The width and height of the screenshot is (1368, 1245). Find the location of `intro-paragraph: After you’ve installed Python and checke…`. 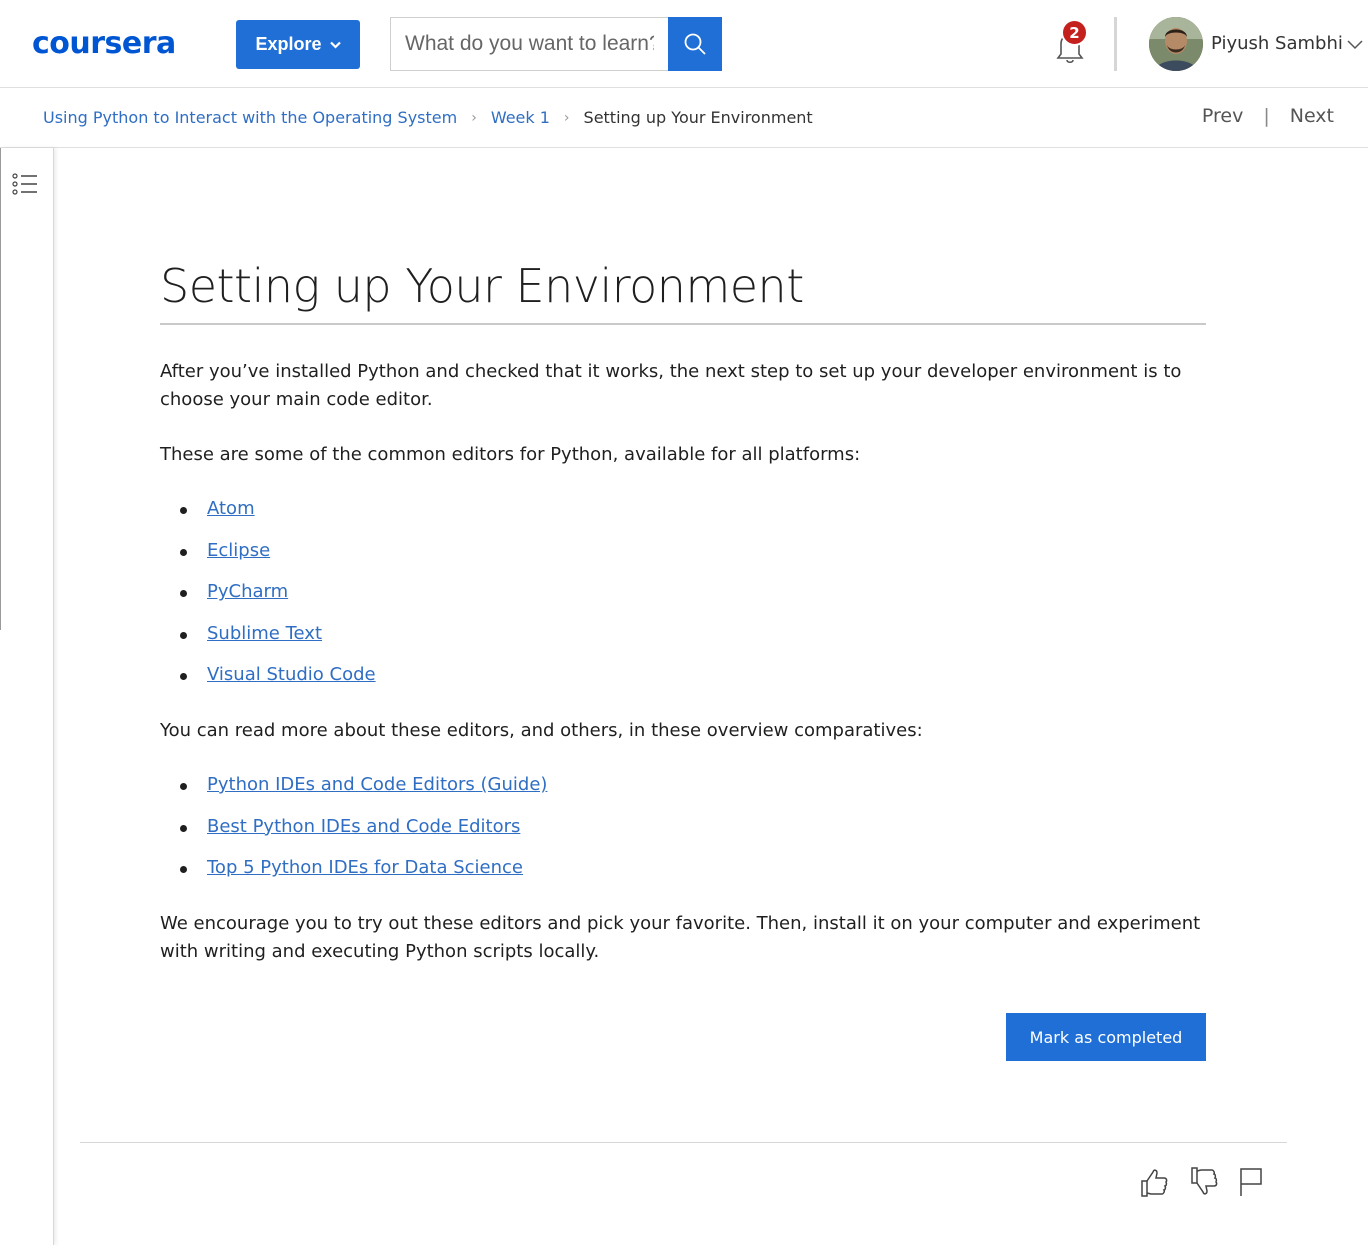

intro-paragraph: After you’ve installed Python and checke… is located at coordinates (671, 385).